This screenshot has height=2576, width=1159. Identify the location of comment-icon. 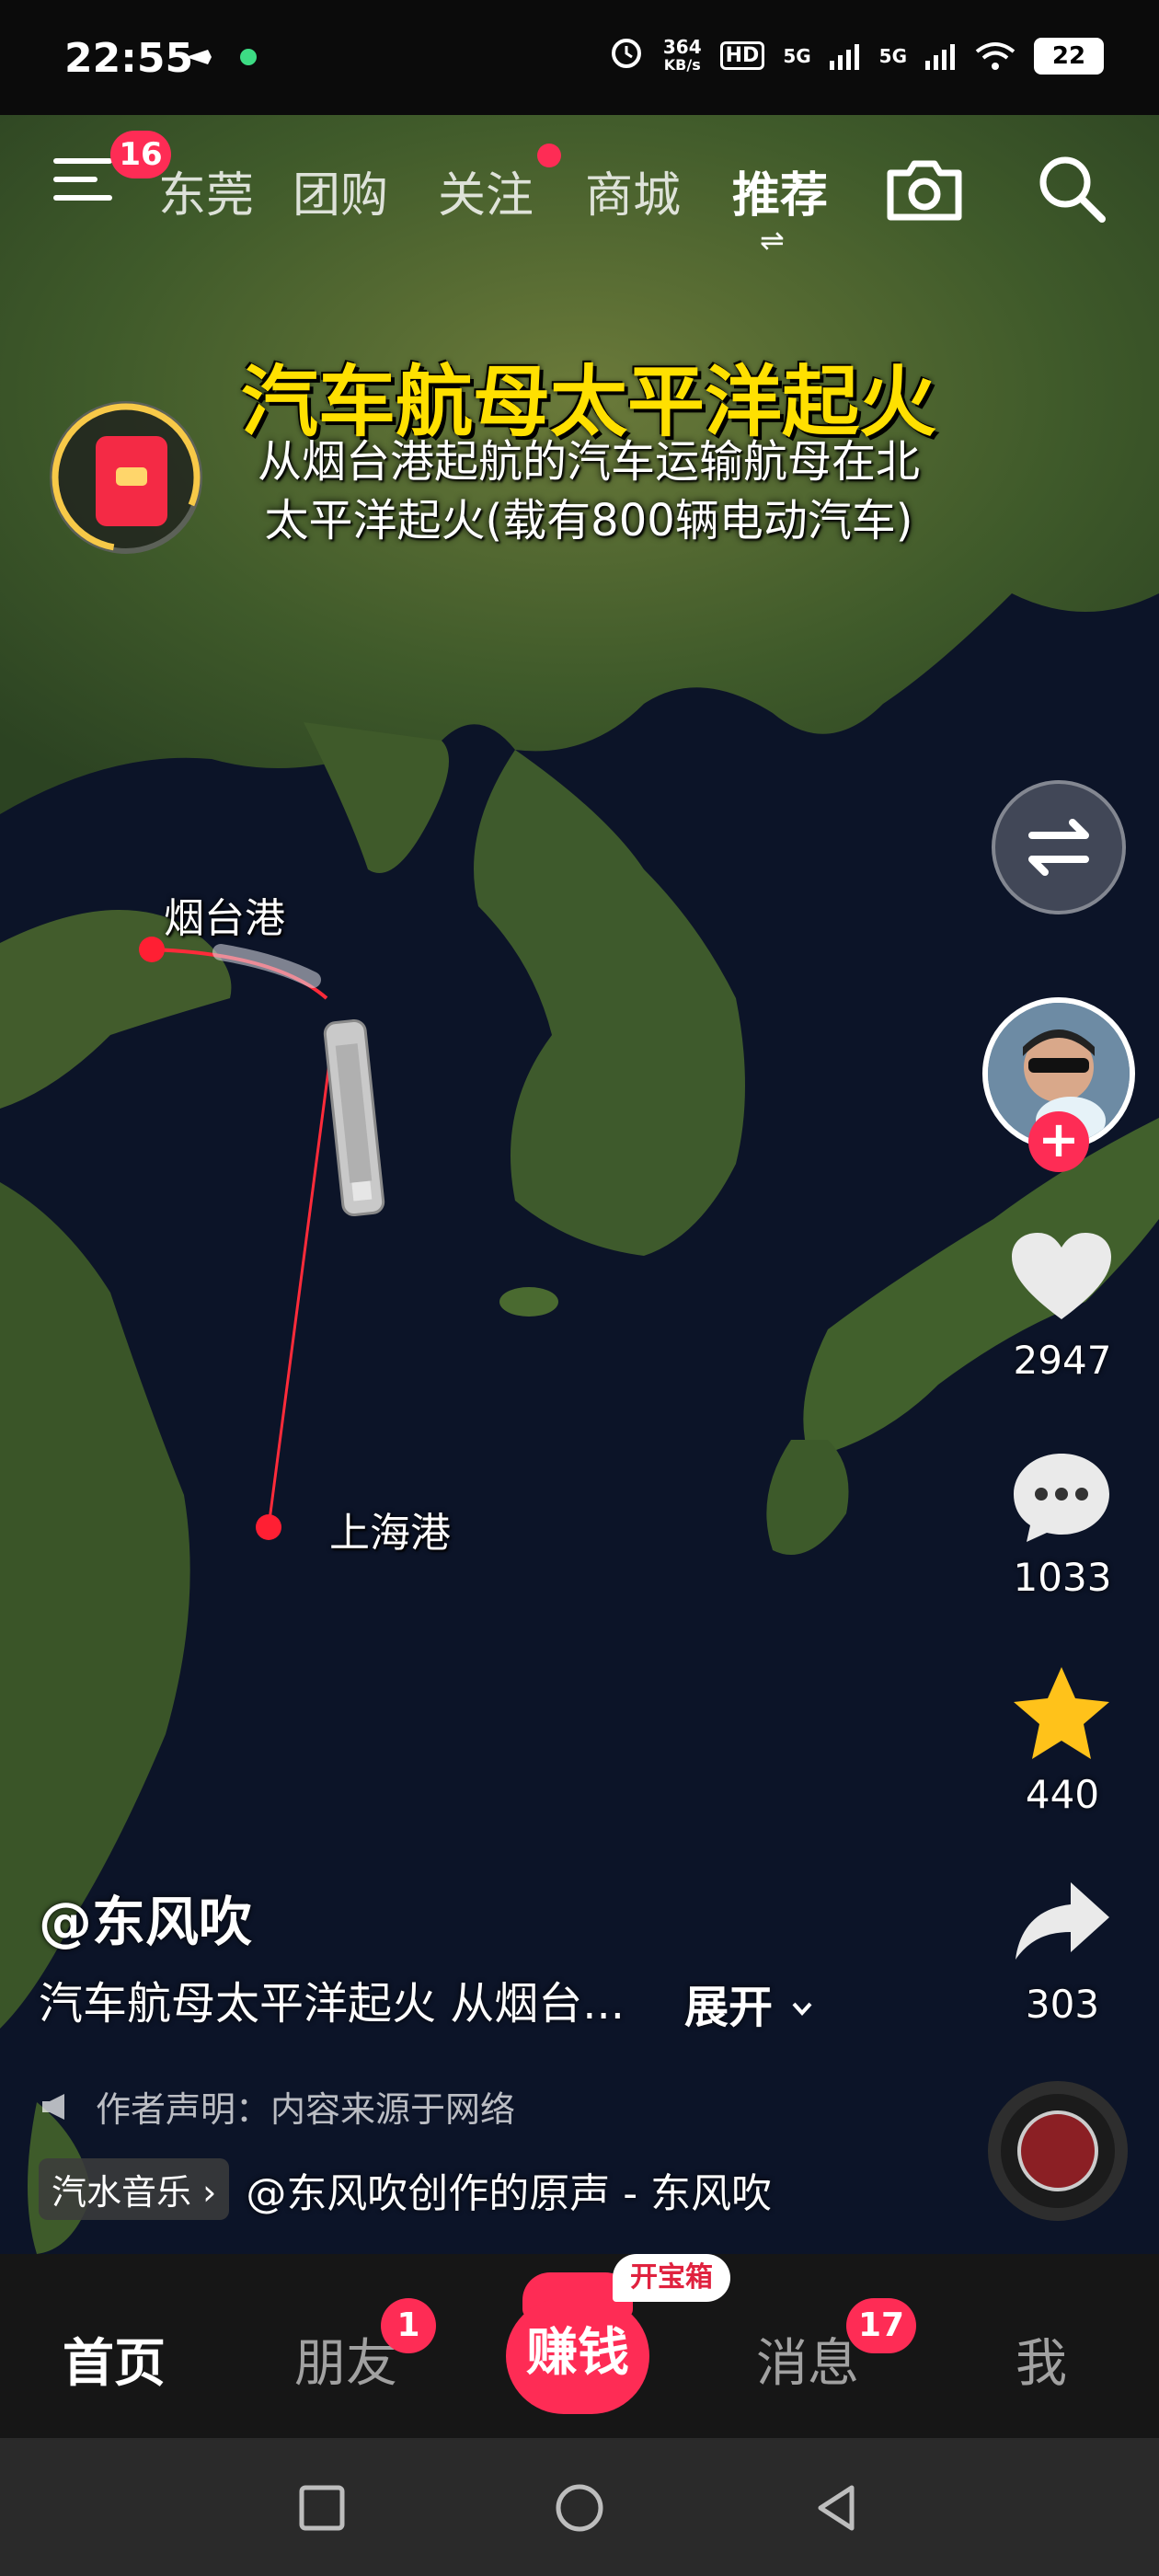
(1061, 1497).